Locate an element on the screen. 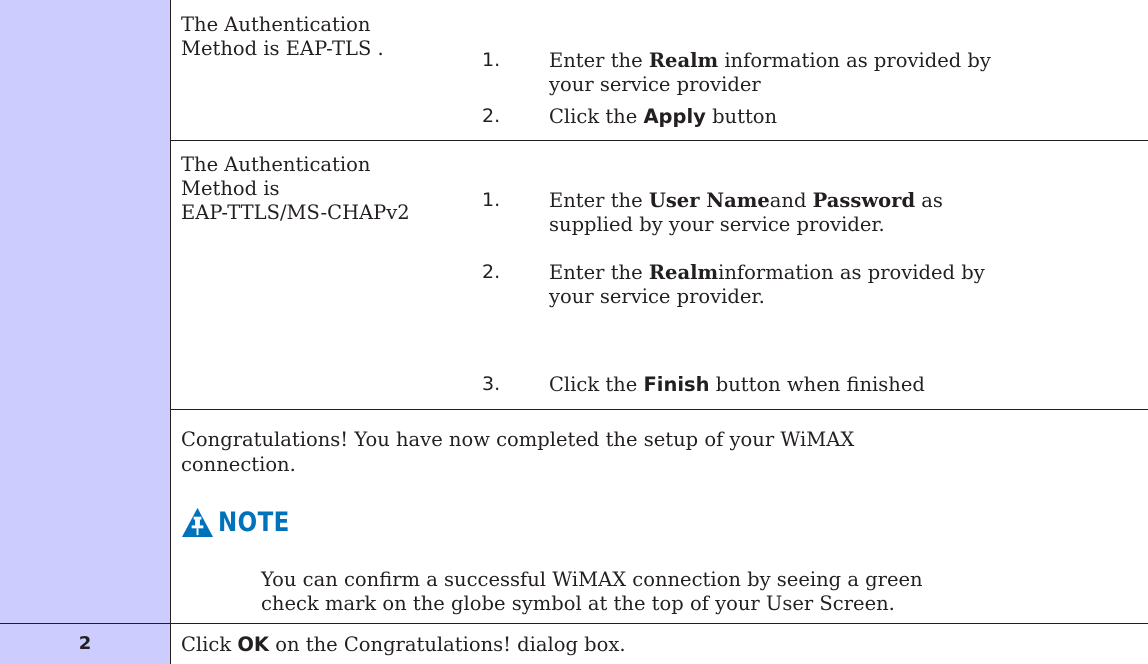  substep-text: Click the Finish button when finished is located at coordinates (737, 384).